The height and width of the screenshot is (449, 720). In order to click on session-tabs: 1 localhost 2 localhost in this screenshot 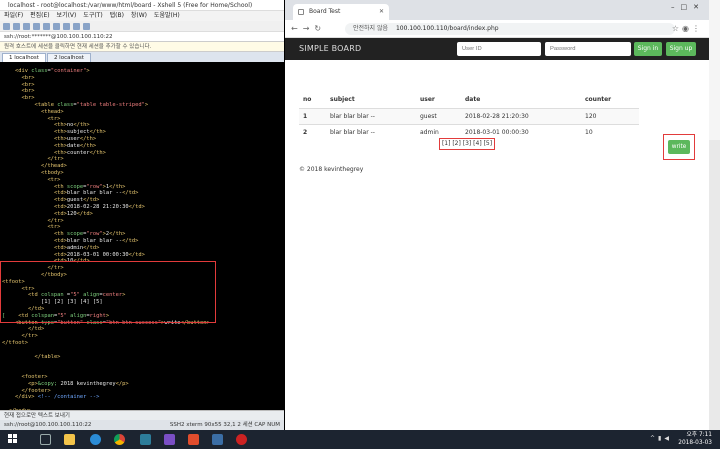, I will do `click(142, 57)`.